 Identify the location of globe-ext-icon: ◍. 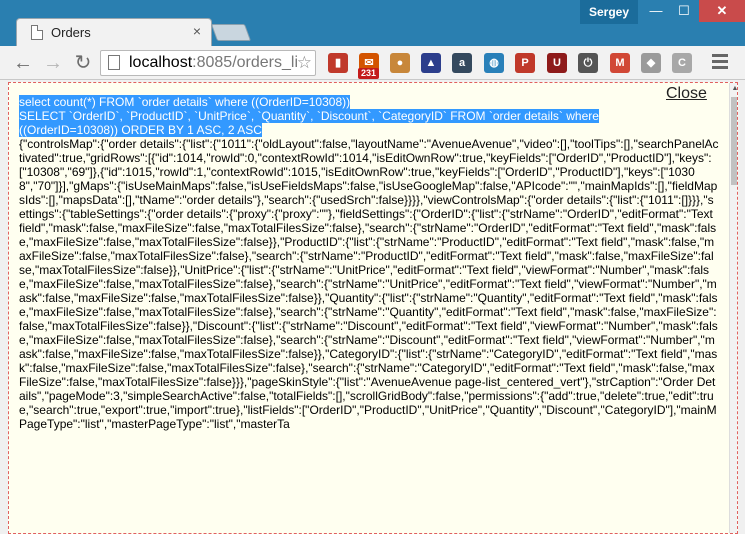
(494, 63).